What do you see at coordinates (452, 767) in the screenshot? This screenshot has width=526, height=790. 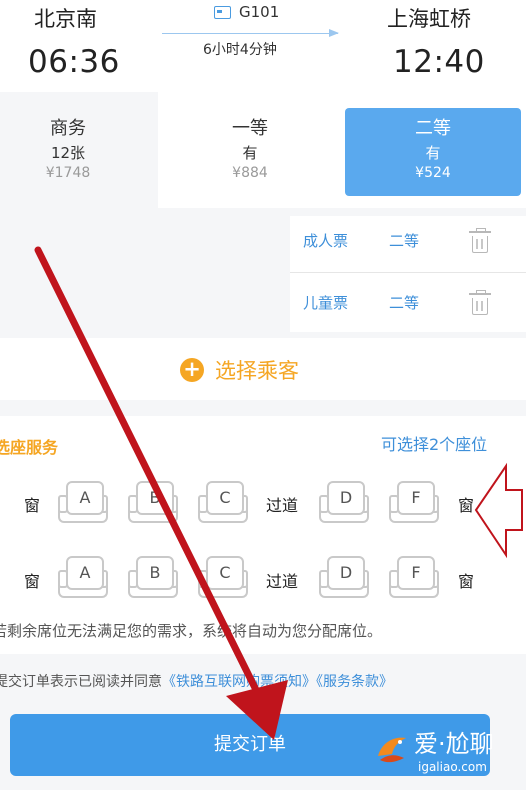 I see `watermark-url: igaliao.com` at bounding box center [452, 767].